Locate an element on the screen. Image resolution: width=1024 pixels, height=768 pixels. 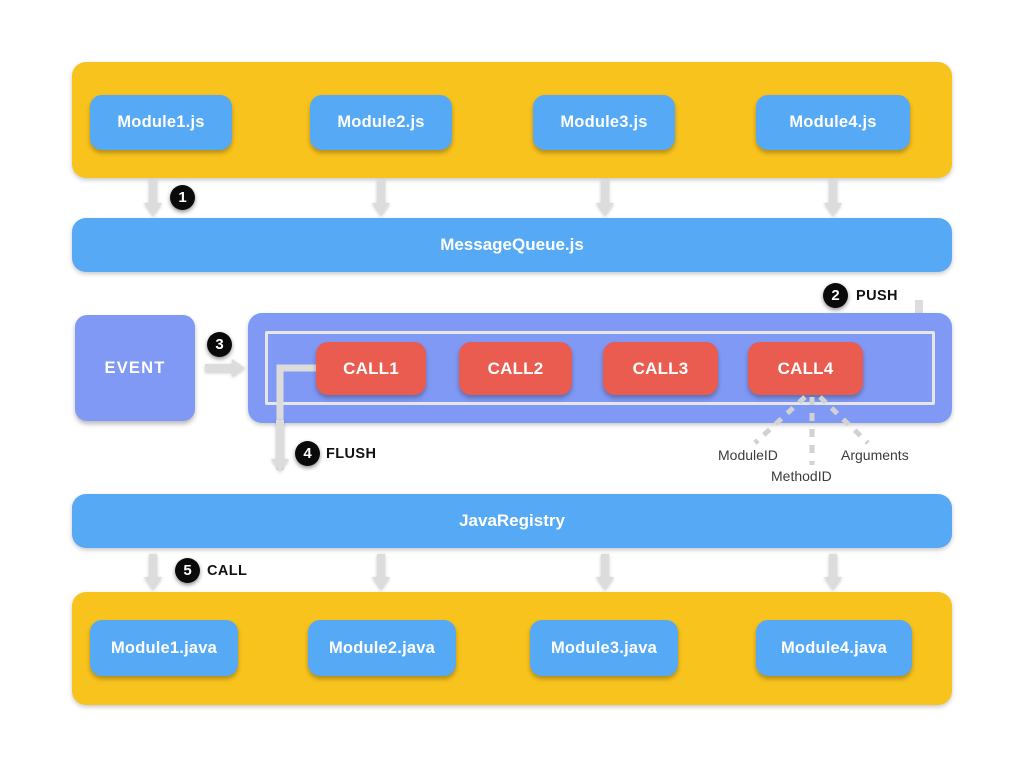
step-badge-2: 2 is located at coordinates (835, 295).